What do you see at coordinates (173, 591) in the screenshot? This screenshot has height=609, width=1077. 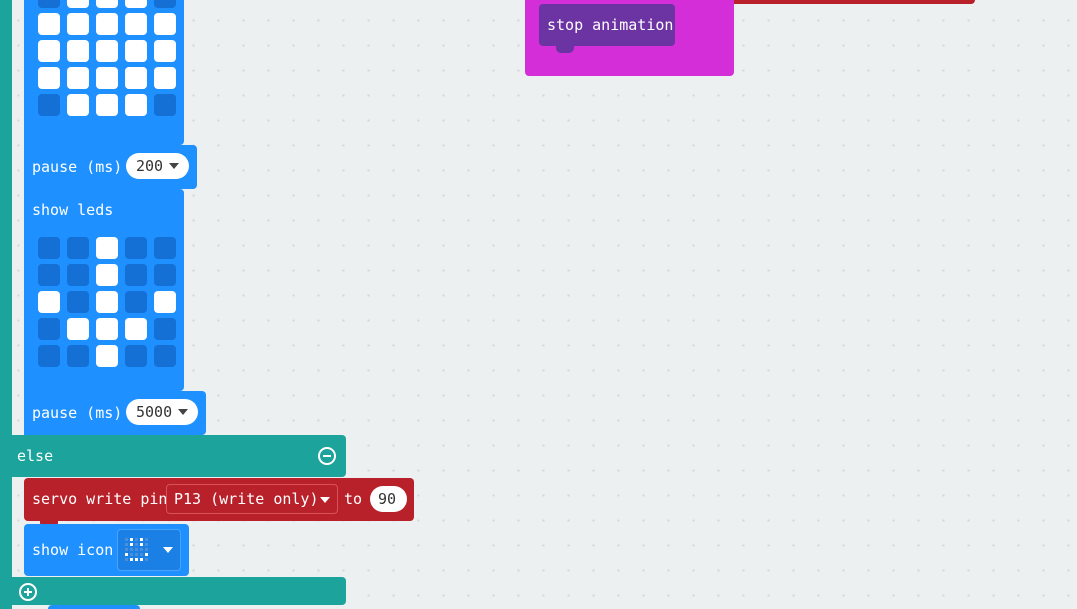 I see `if-block-footer` at bounding box center [173, 591].